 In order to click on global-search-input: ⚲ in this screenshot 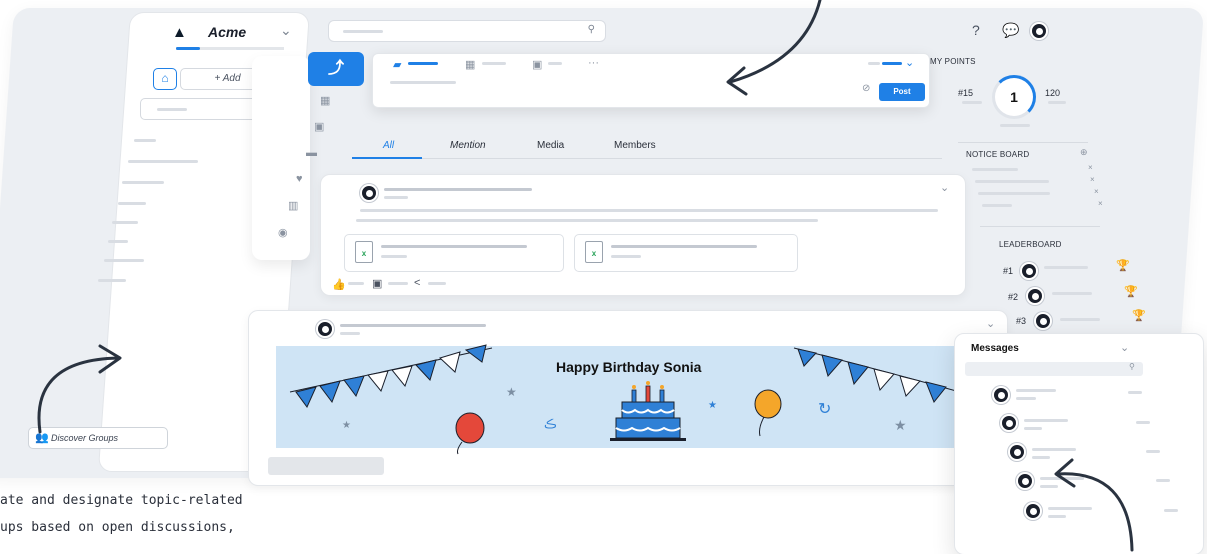, I will do `click(467, 31)`.